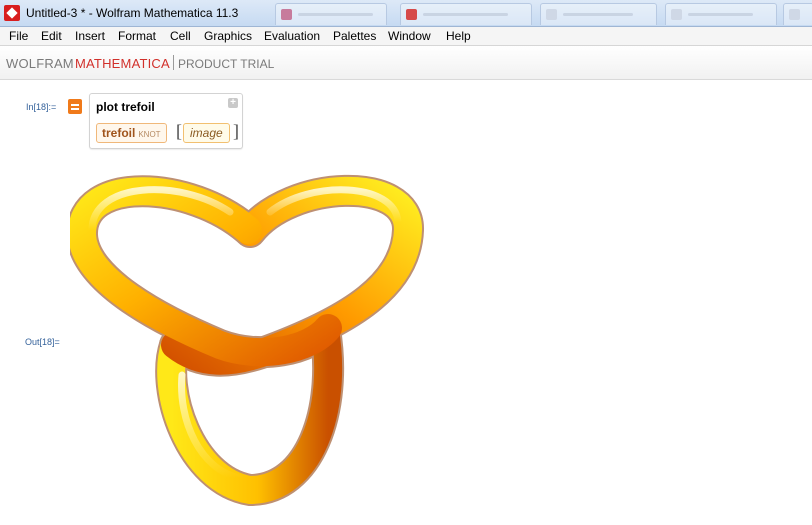 The width and height of the screenshot is (812, 525). Describe the element at coordinates (18, 36) in the screenshot. I see `menu-file: File` at that location.